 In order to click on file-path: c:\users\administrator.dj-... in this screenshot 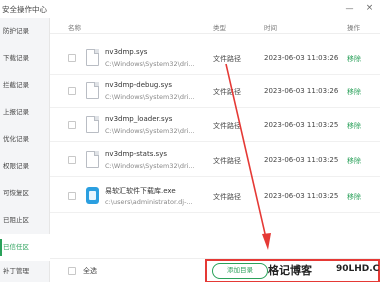, I will do `click(149, 202)`.